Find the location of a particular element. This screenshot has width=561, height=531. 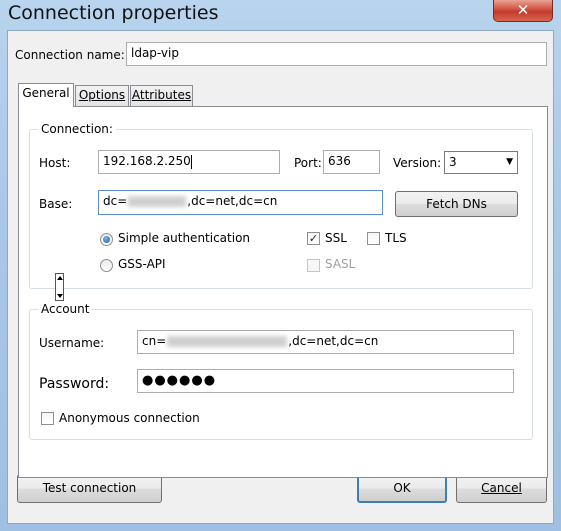

tab-options: Options is located at coordinates (102, 95).